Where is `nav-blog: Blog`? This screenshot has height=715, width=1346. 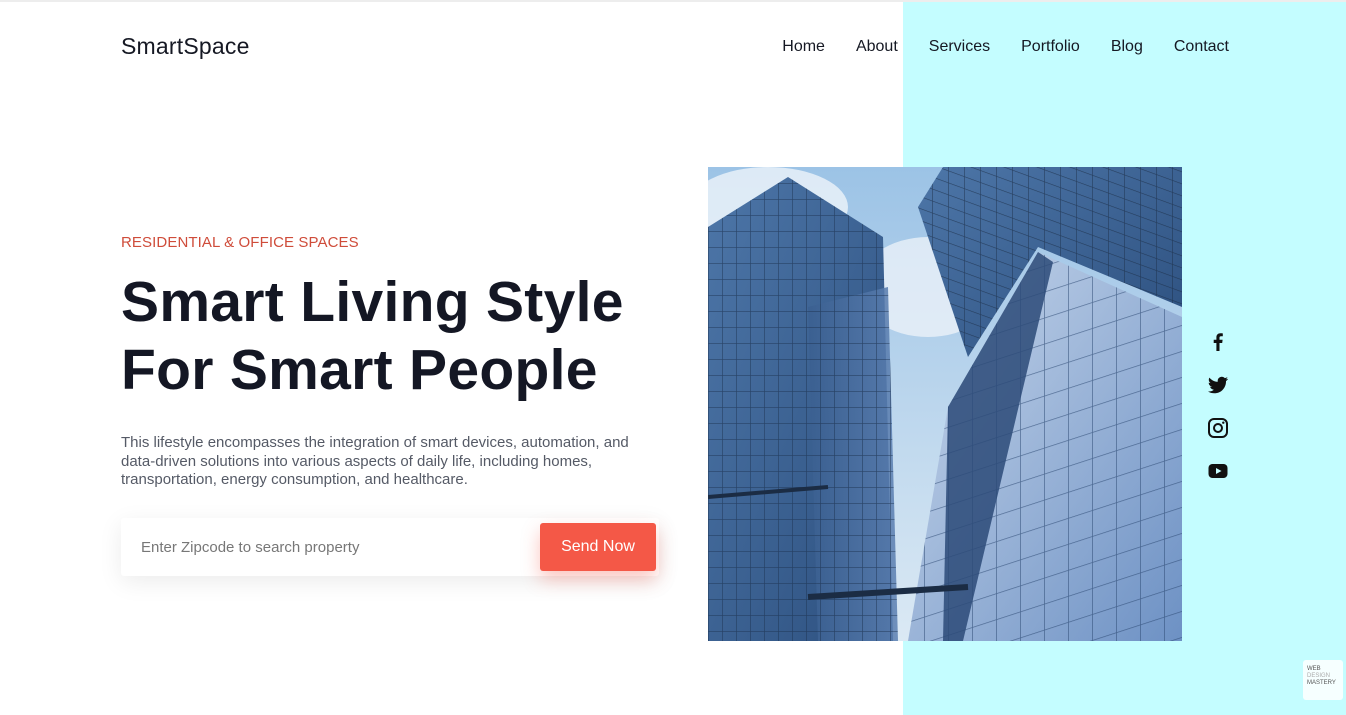 nav-blog: Blog is located at coordinates (1127, 47).